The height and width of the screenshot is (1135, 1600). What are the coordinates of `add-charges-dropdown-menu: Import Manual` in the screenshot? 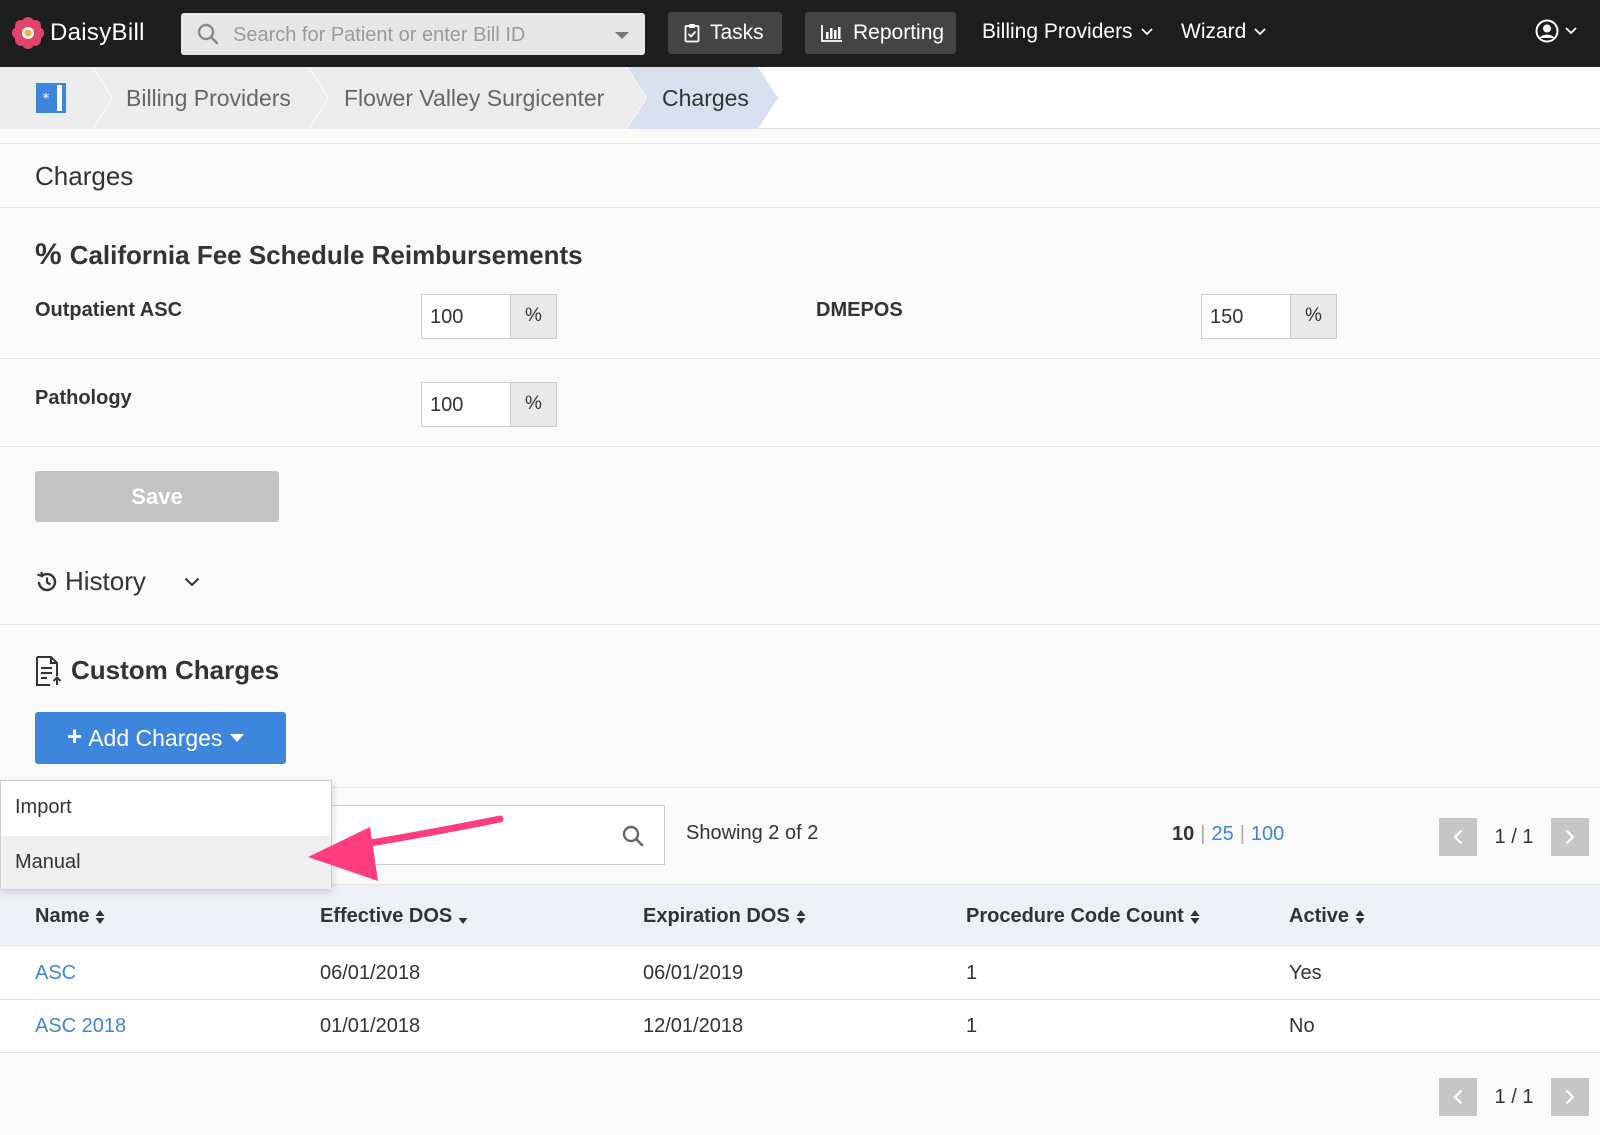 It's located at (166, 834).